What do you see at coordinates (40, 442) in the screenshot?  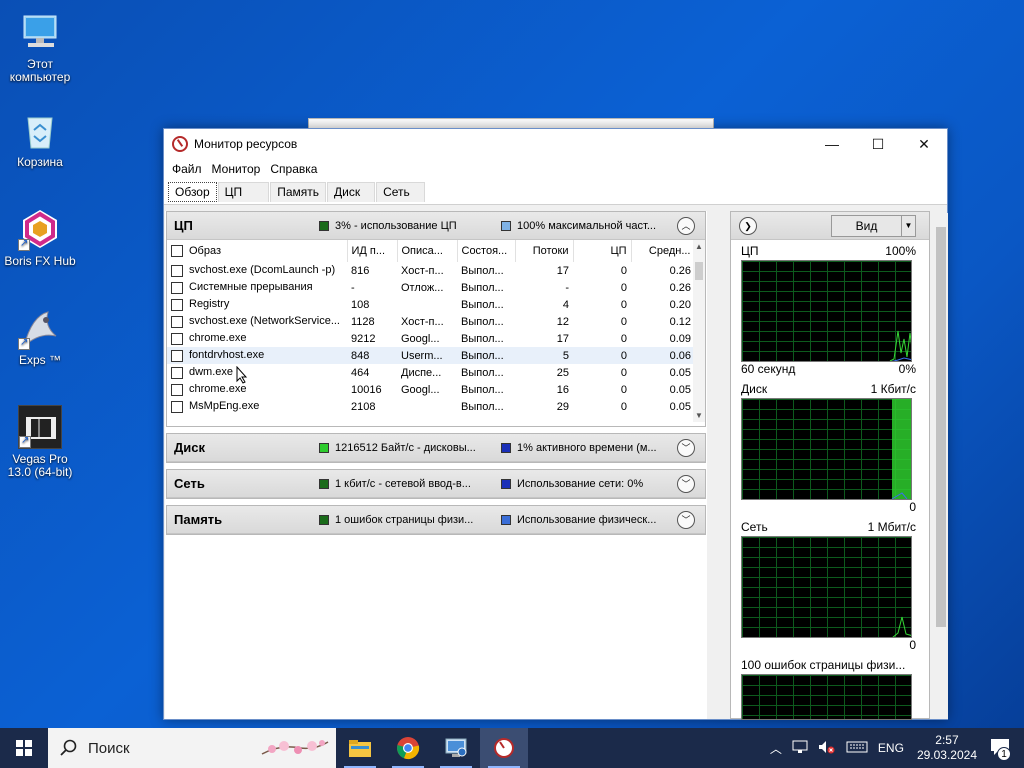 I see `desktop-icon-vegas-pro: Vegas Pro 13.0 (64-bit)` at bounding box center [40, 442].